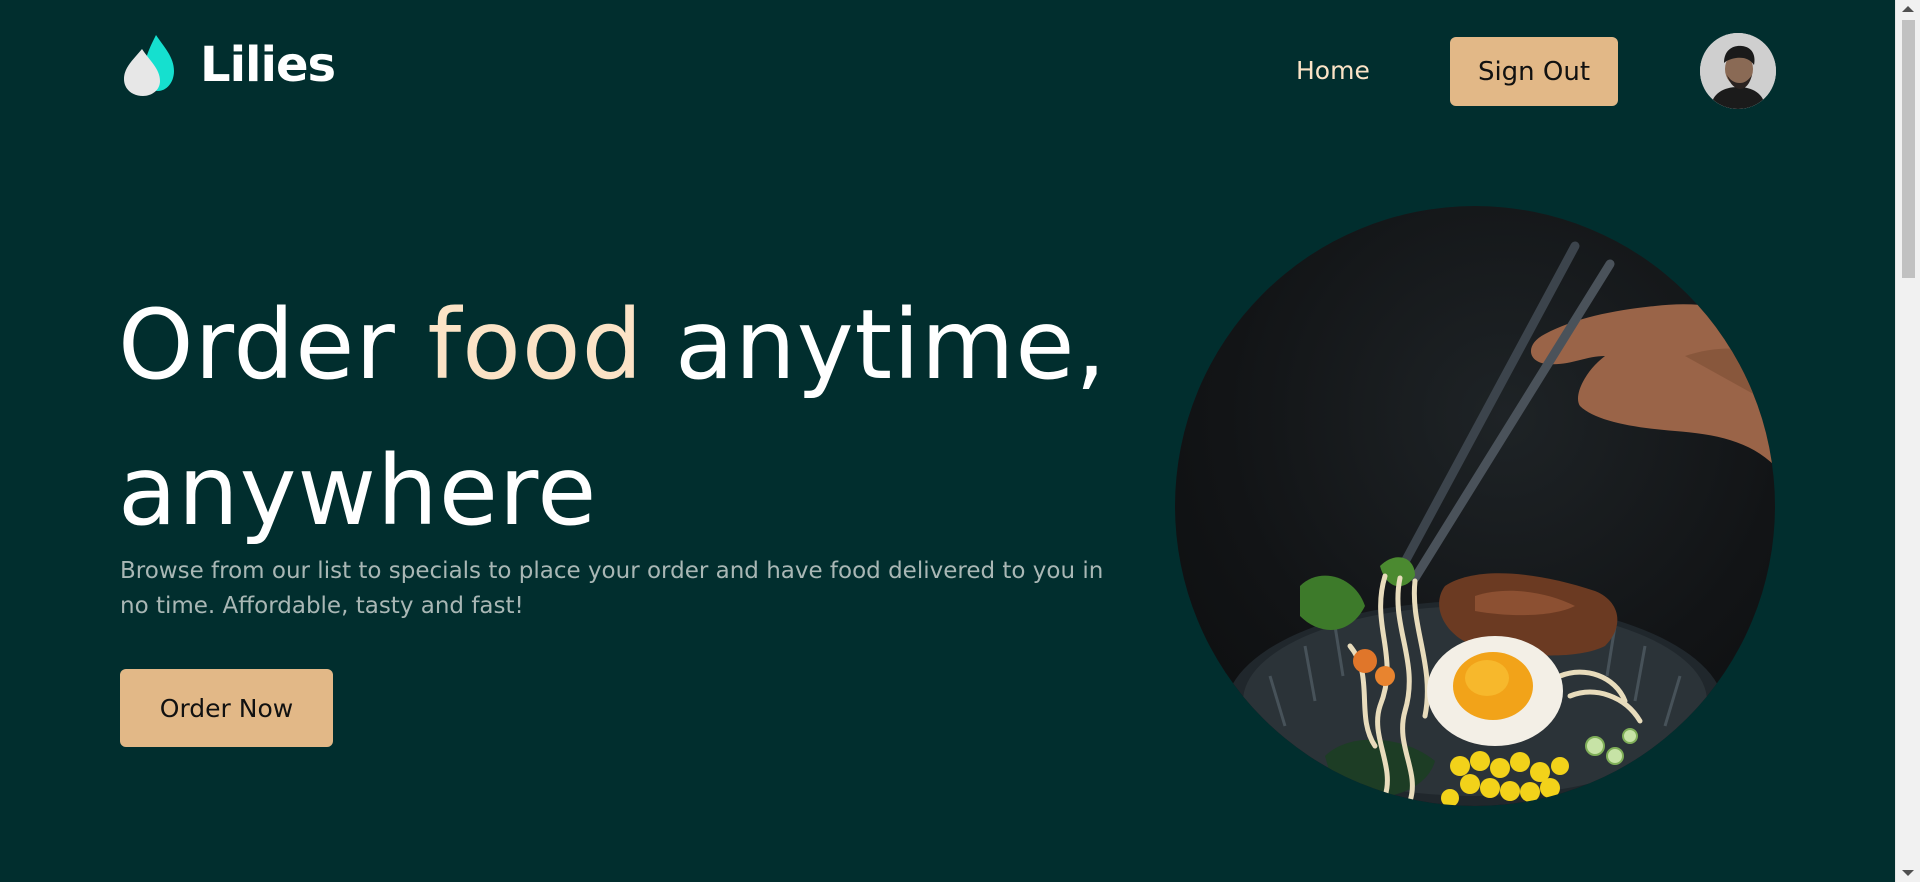 This screenshot has width=1920, height=882. Describe the element at coordinates (273, 345) in the screenshot. I see `hero-title-part1: Order` at that location.